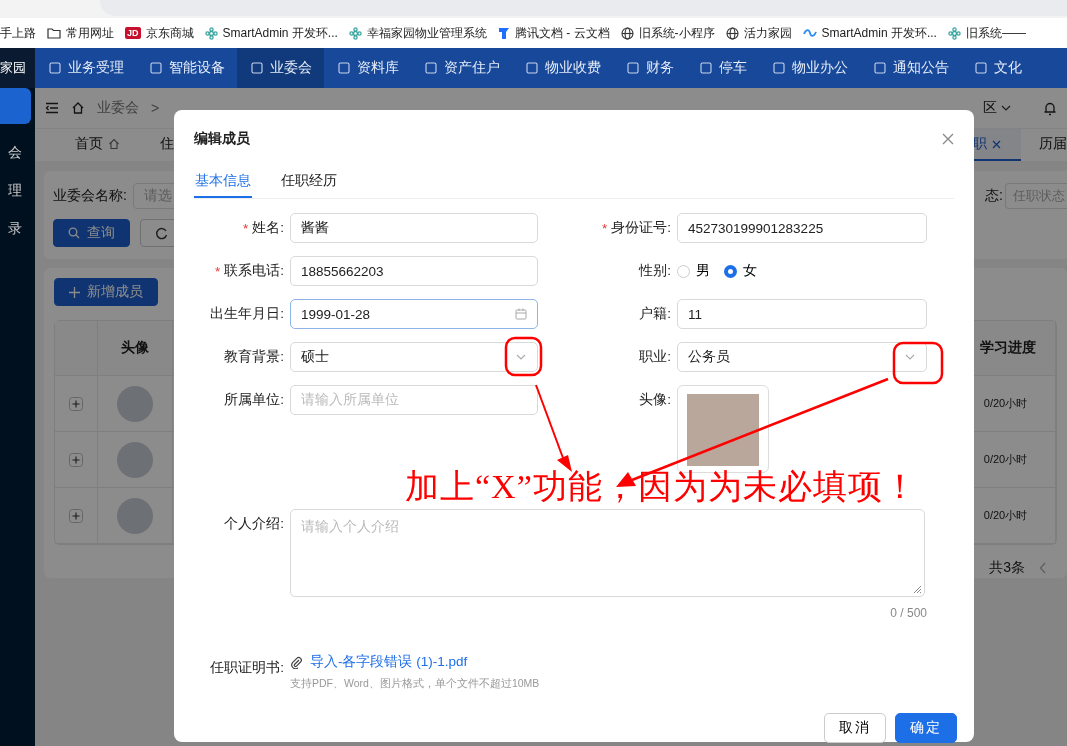 The height and width of the screenshot is (746, 1067). What do you see at coordinates (309, 182) in the screenshot?
I see `dialog-tab: 任职经历` at bounding box center [309, 182].